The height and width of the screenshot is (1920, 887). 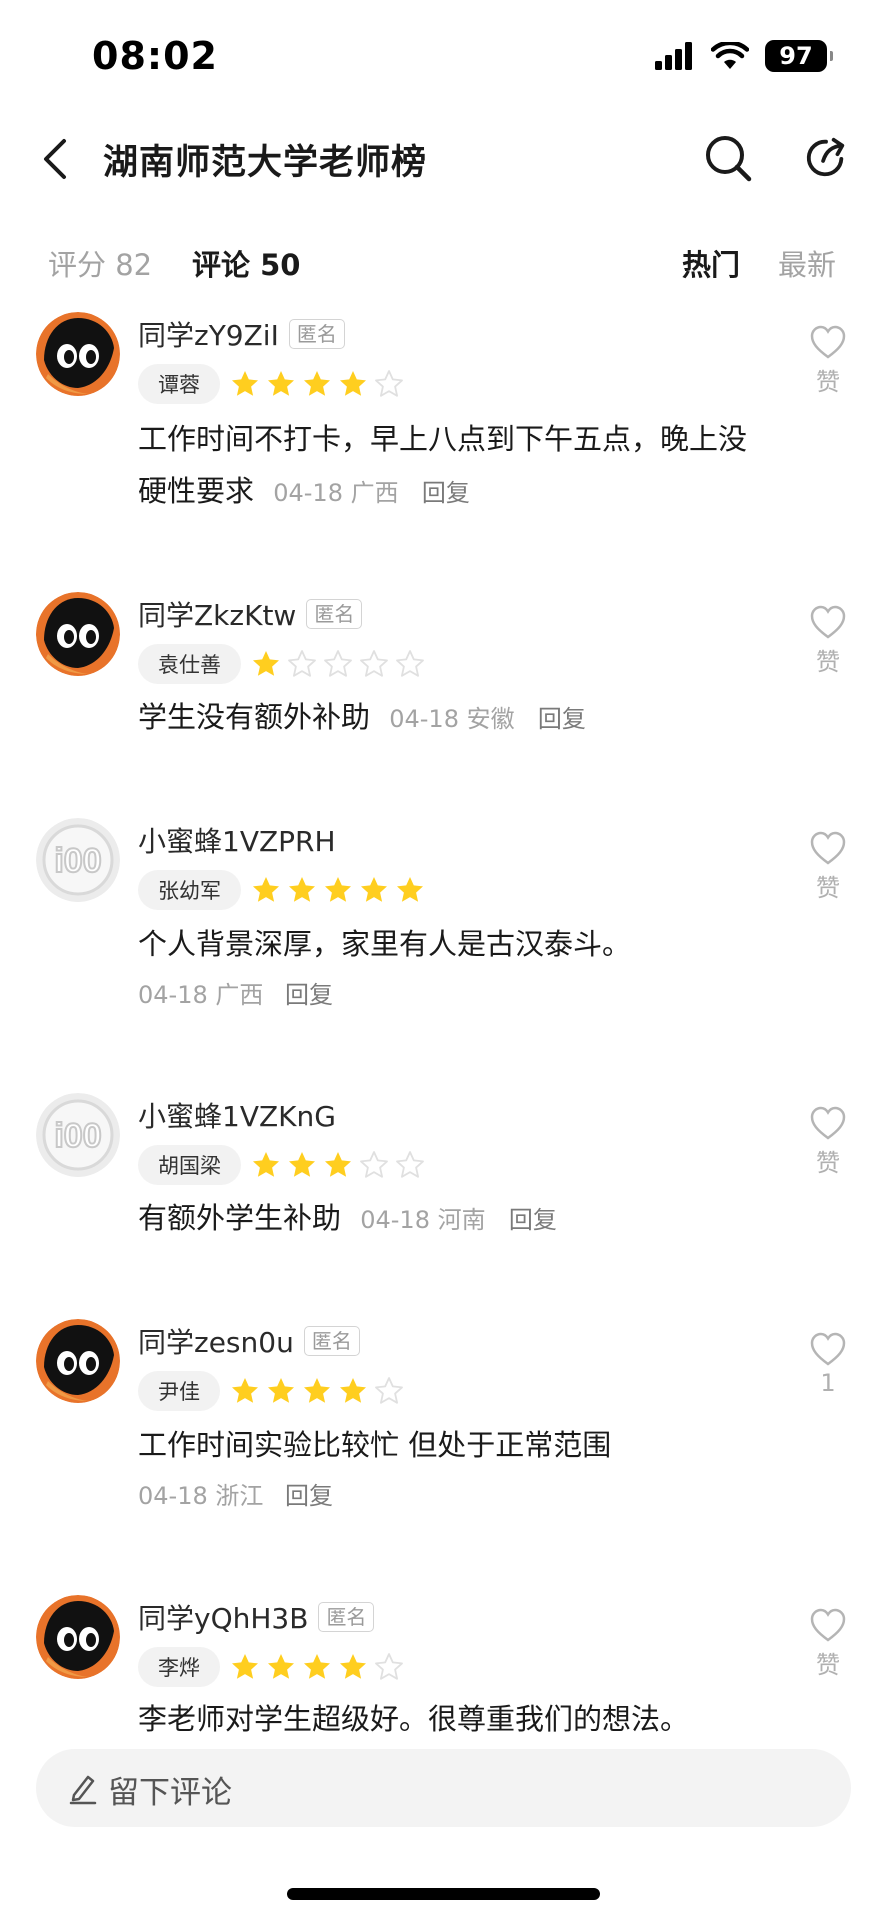 I want to click on username: 小蜜蜂1VZKnG, so click(x=237, y=1115).